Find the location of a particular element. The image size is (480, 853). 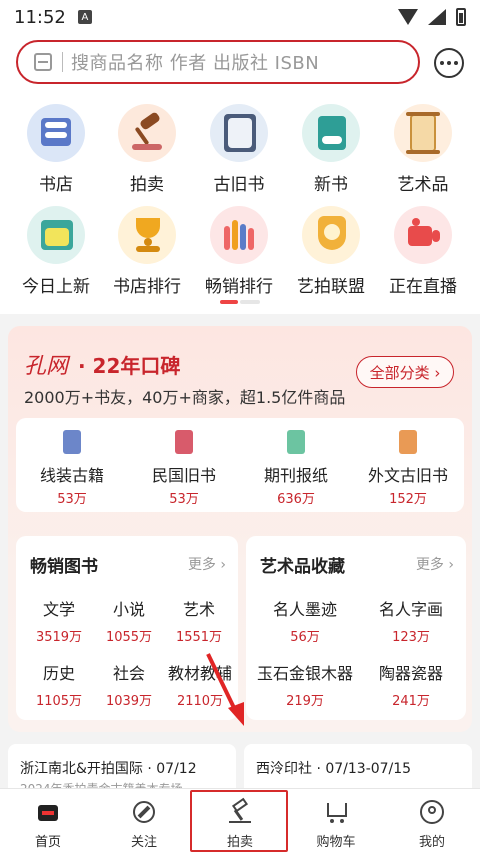

tab-follow: 关注 is located at coordinates (144, 821).